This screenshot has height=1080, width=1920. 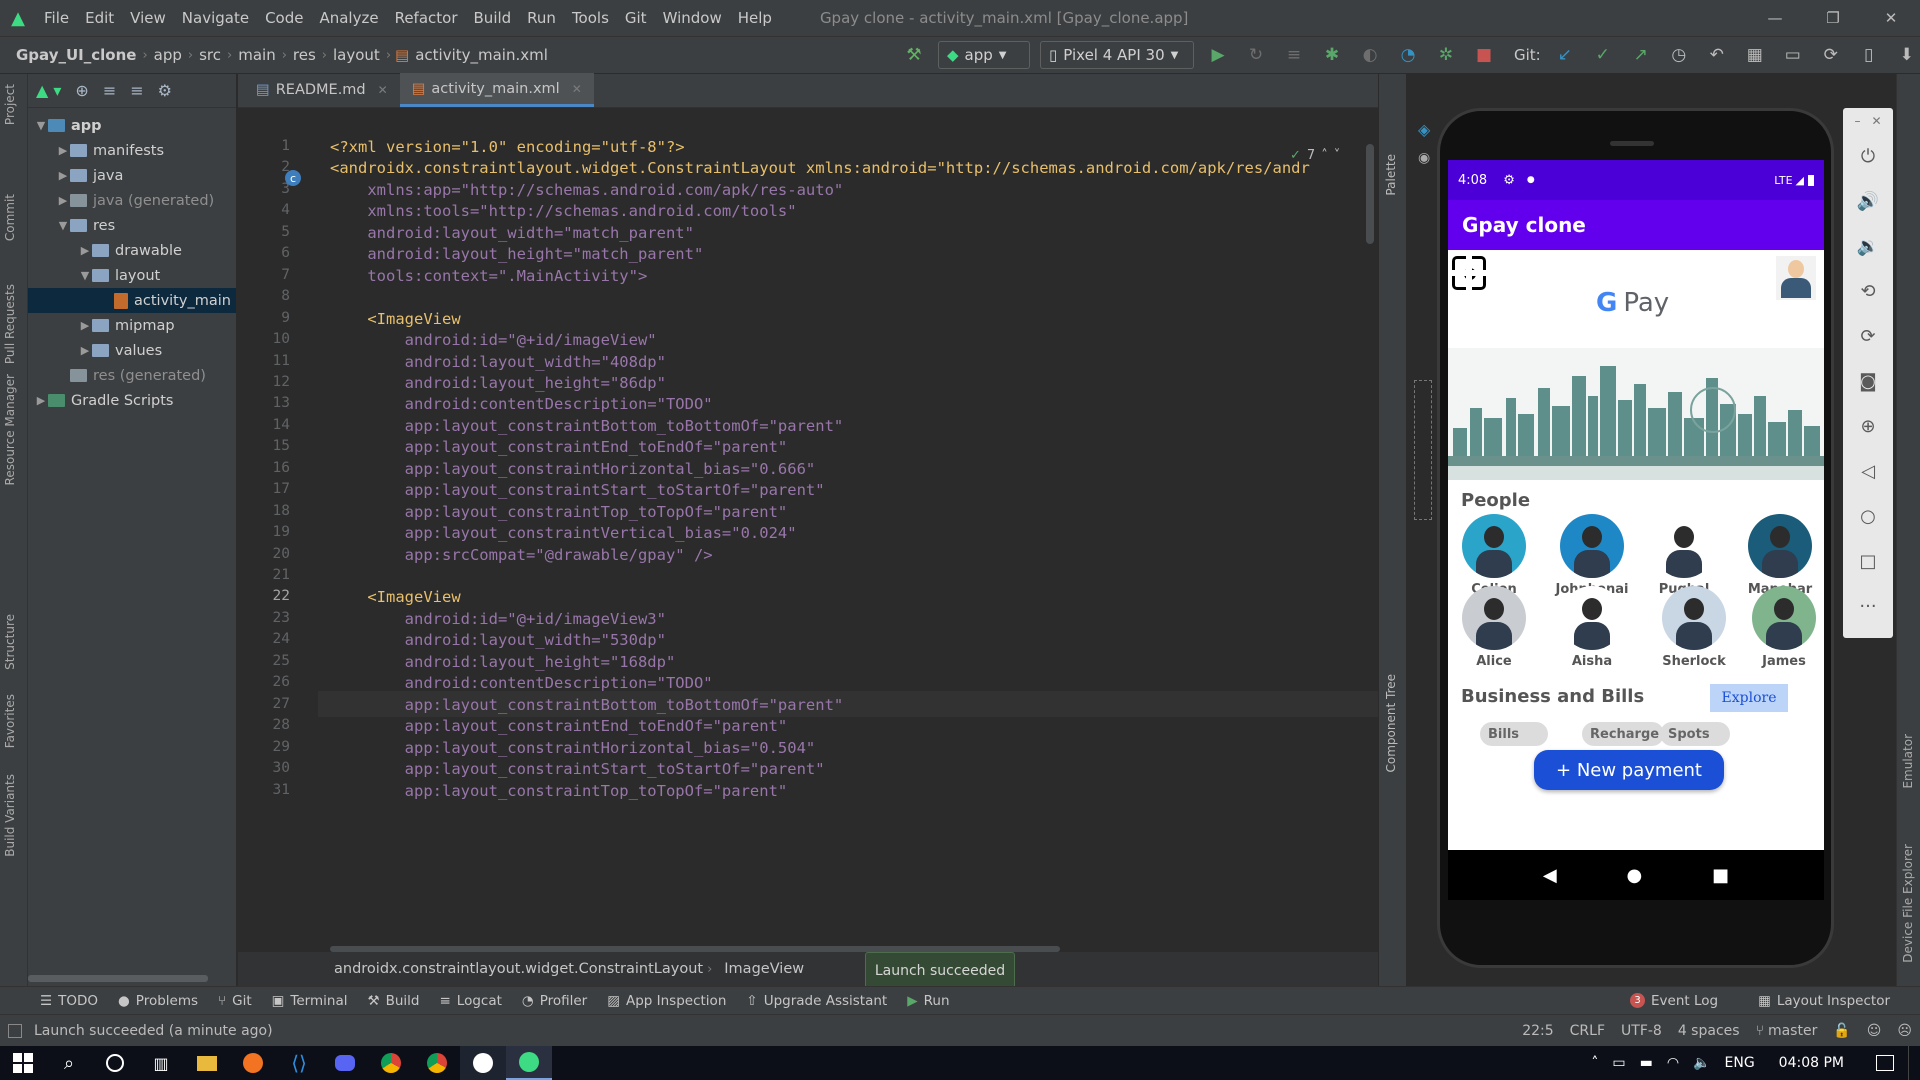 What do you see at coordinates (132, 150) in the screenshot?
I see `tree-item-manifests: ▶ manifests` at bounding box center [132, 150].